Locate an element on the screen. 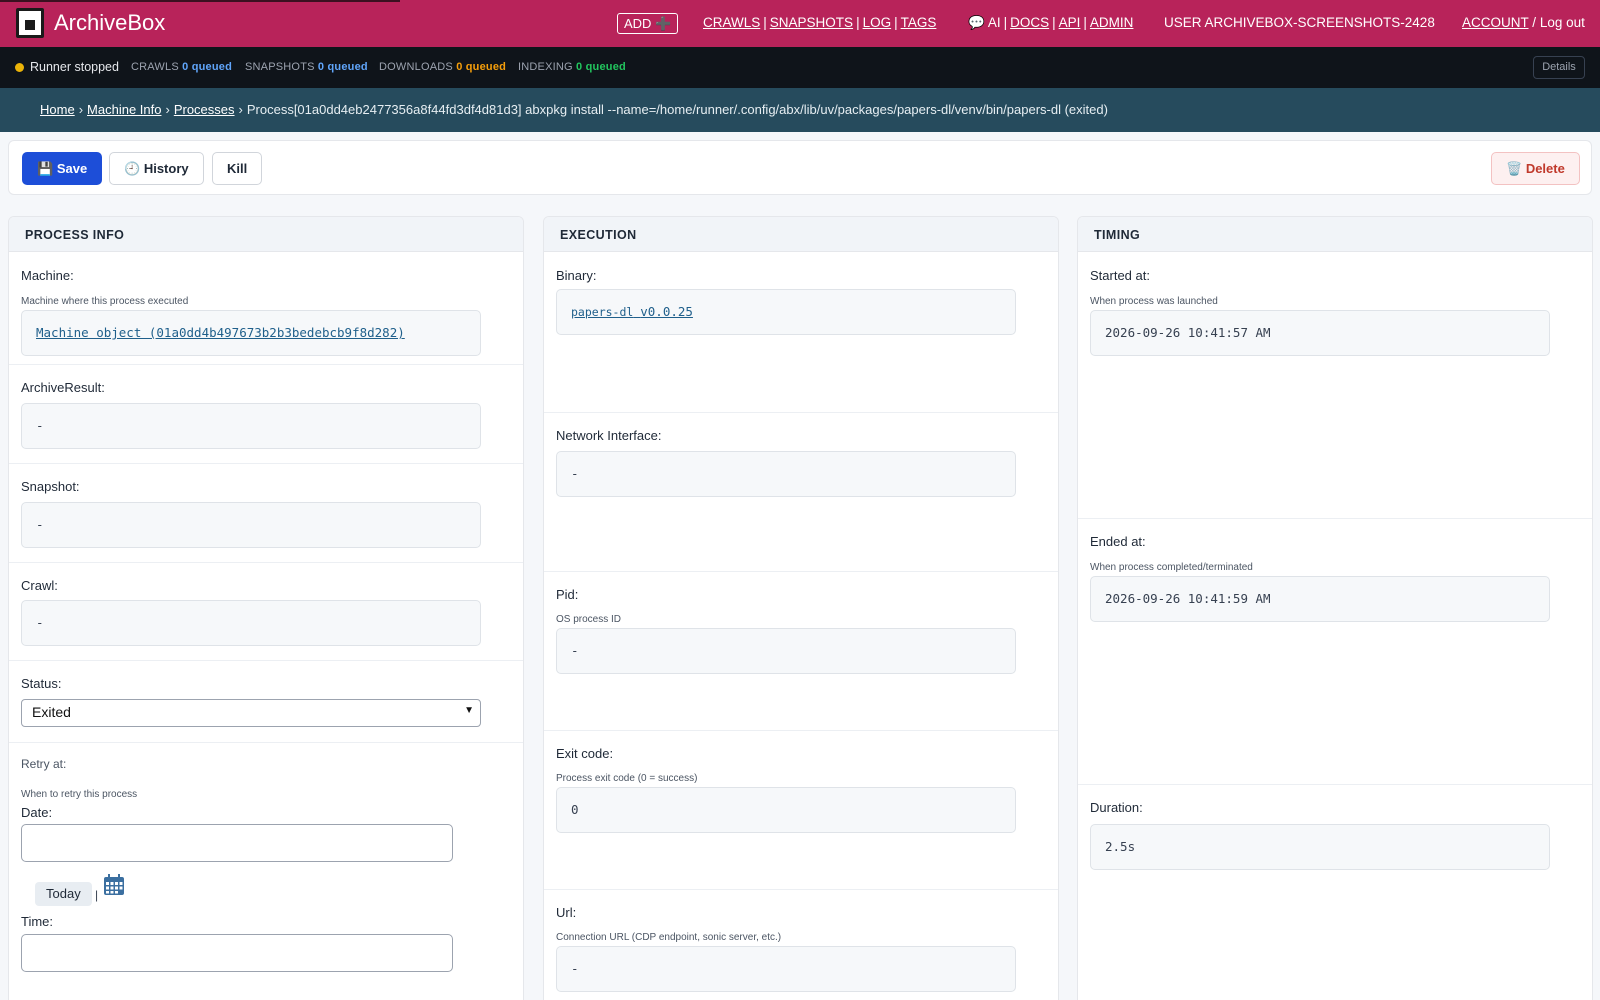  binary-field: Binary: papers-dl v0.0.25 is located at coordinates (801, 333).